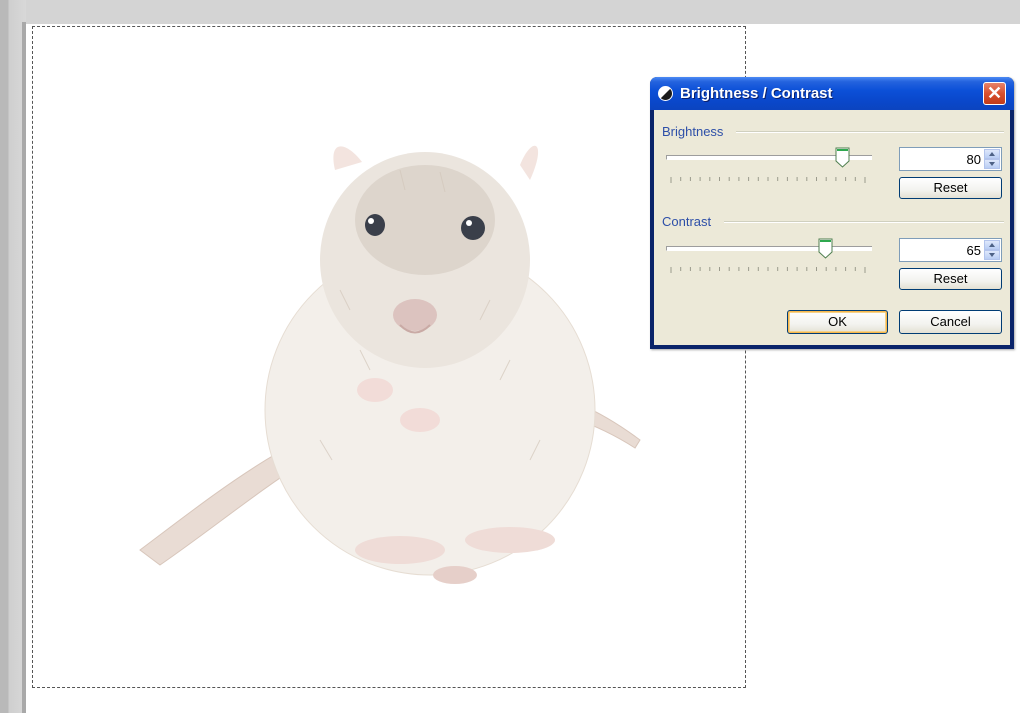 The width and height of the screenshot is (1020, 713). What do you see at coordinates (825, 248) in the screenshot?
I see `contrast-slider-thumb` at bounding box center [825, 248].